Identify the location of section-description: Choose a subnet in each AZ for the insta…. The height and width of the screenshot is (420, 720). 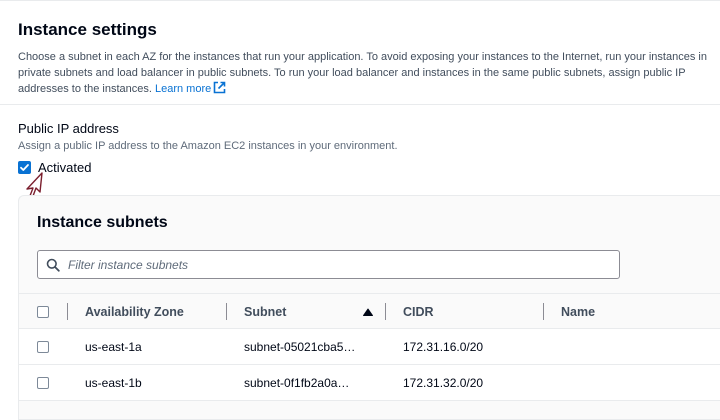
(363, 75).